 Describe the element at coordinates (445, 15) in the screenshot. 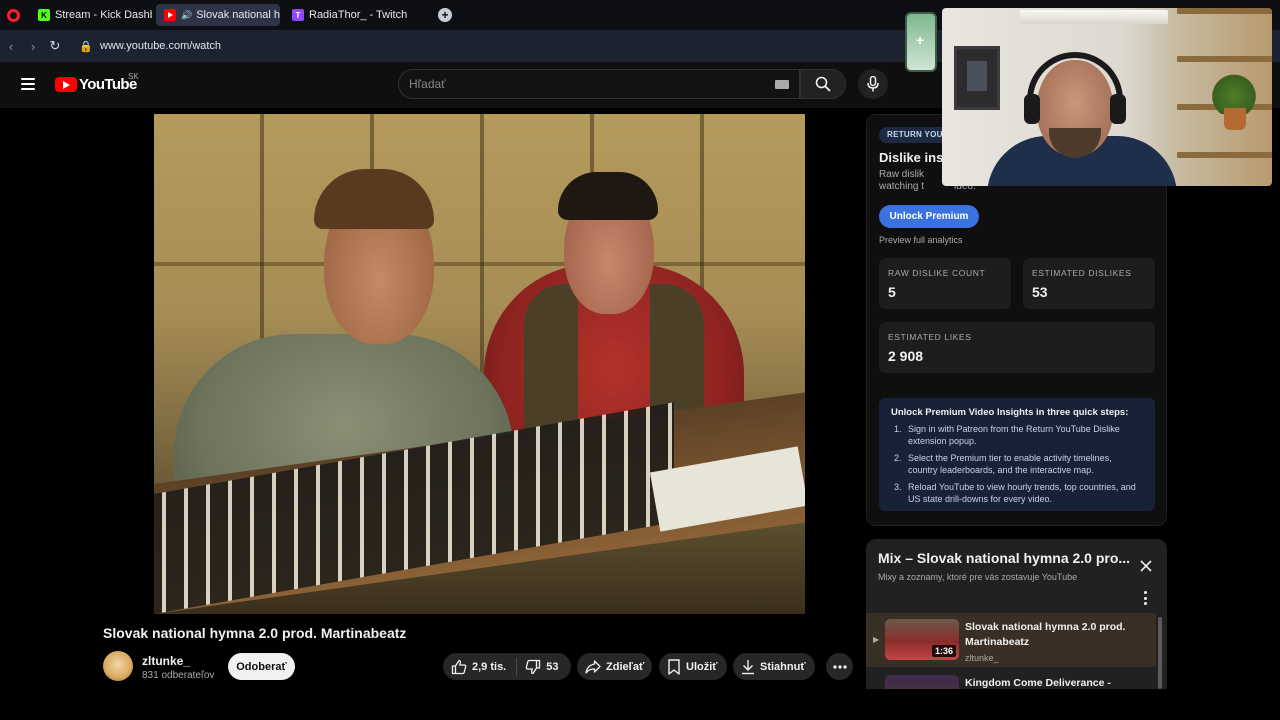

I see `new-tab-button: +` at that location.